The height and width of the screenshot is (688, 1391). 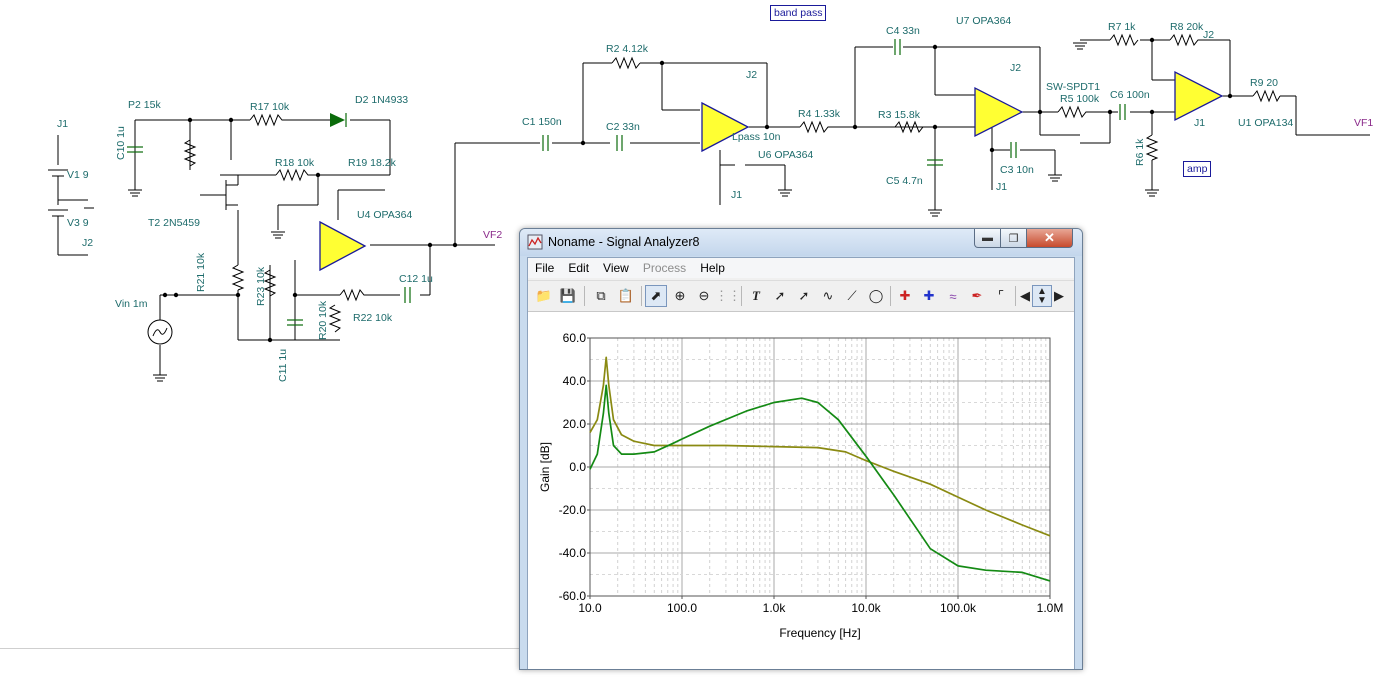 What do you see at coordinates (1264, 83) in the screenshot?
I see `label-r9: R9 20` at bounding box center [1264, 83].